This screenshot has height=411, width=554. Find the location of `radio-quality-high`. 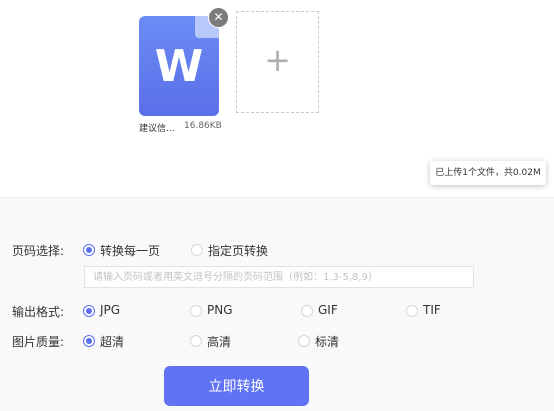

radio-quality-high is located at coordinates (196, 341).